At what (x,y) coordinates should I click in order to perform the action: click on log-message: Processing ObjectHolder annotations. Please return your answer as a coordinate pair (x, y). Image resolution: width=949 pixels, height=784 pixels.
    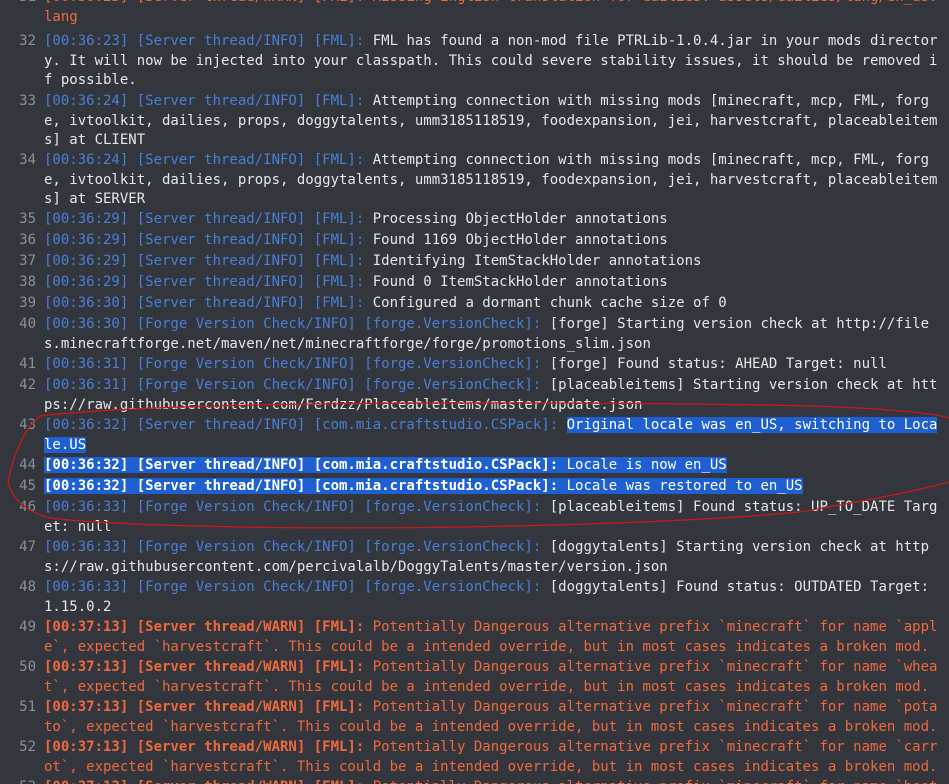
    Looking at the image, I should click on (516, 219).